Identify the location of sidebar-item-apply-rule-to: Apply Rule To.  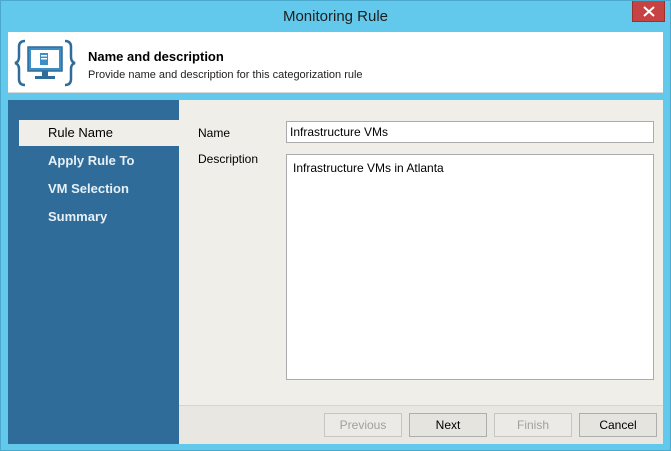
(99, 161).